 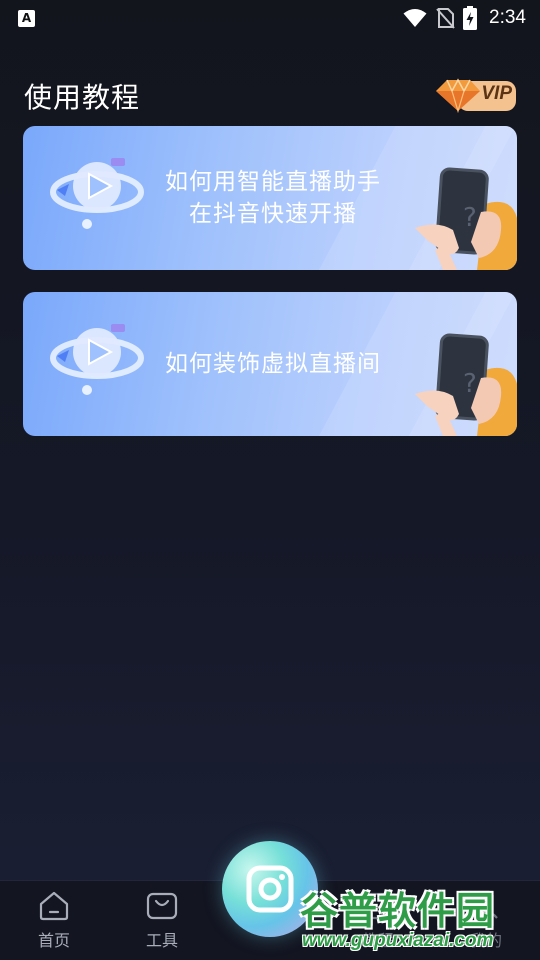 What do you see at coordinates (496, 93) in the screenshot?
I see `vip-label: VIP` at bounding box center [496, 93].